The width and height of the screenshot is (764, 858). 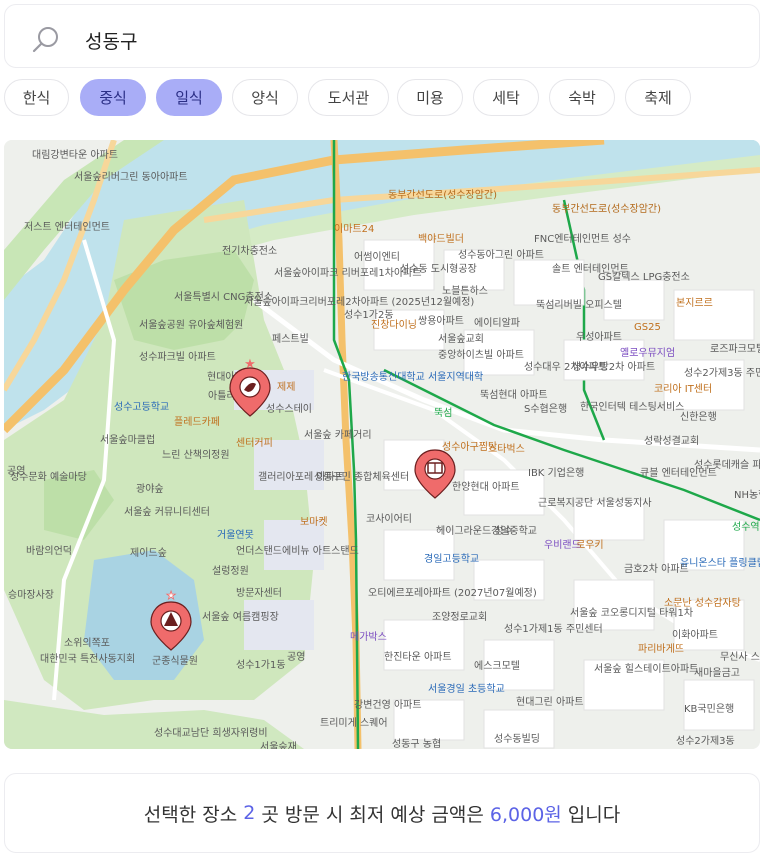 What do you see at coordinates (466, 688) in the screenshot?
I see `label-seoul-gyeongil: 서울경일 초등학교` at bounding box center [466, 688].